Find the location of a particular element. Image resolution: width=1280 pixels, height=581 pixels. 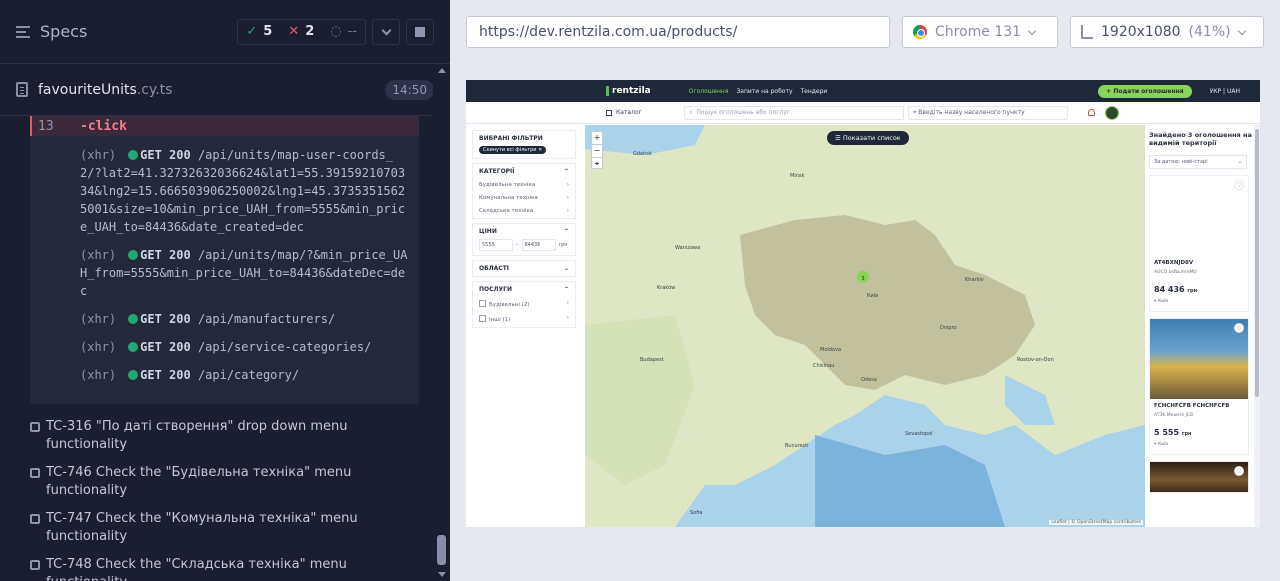

site-logo: rentzila is located at coordinates (628, 91).